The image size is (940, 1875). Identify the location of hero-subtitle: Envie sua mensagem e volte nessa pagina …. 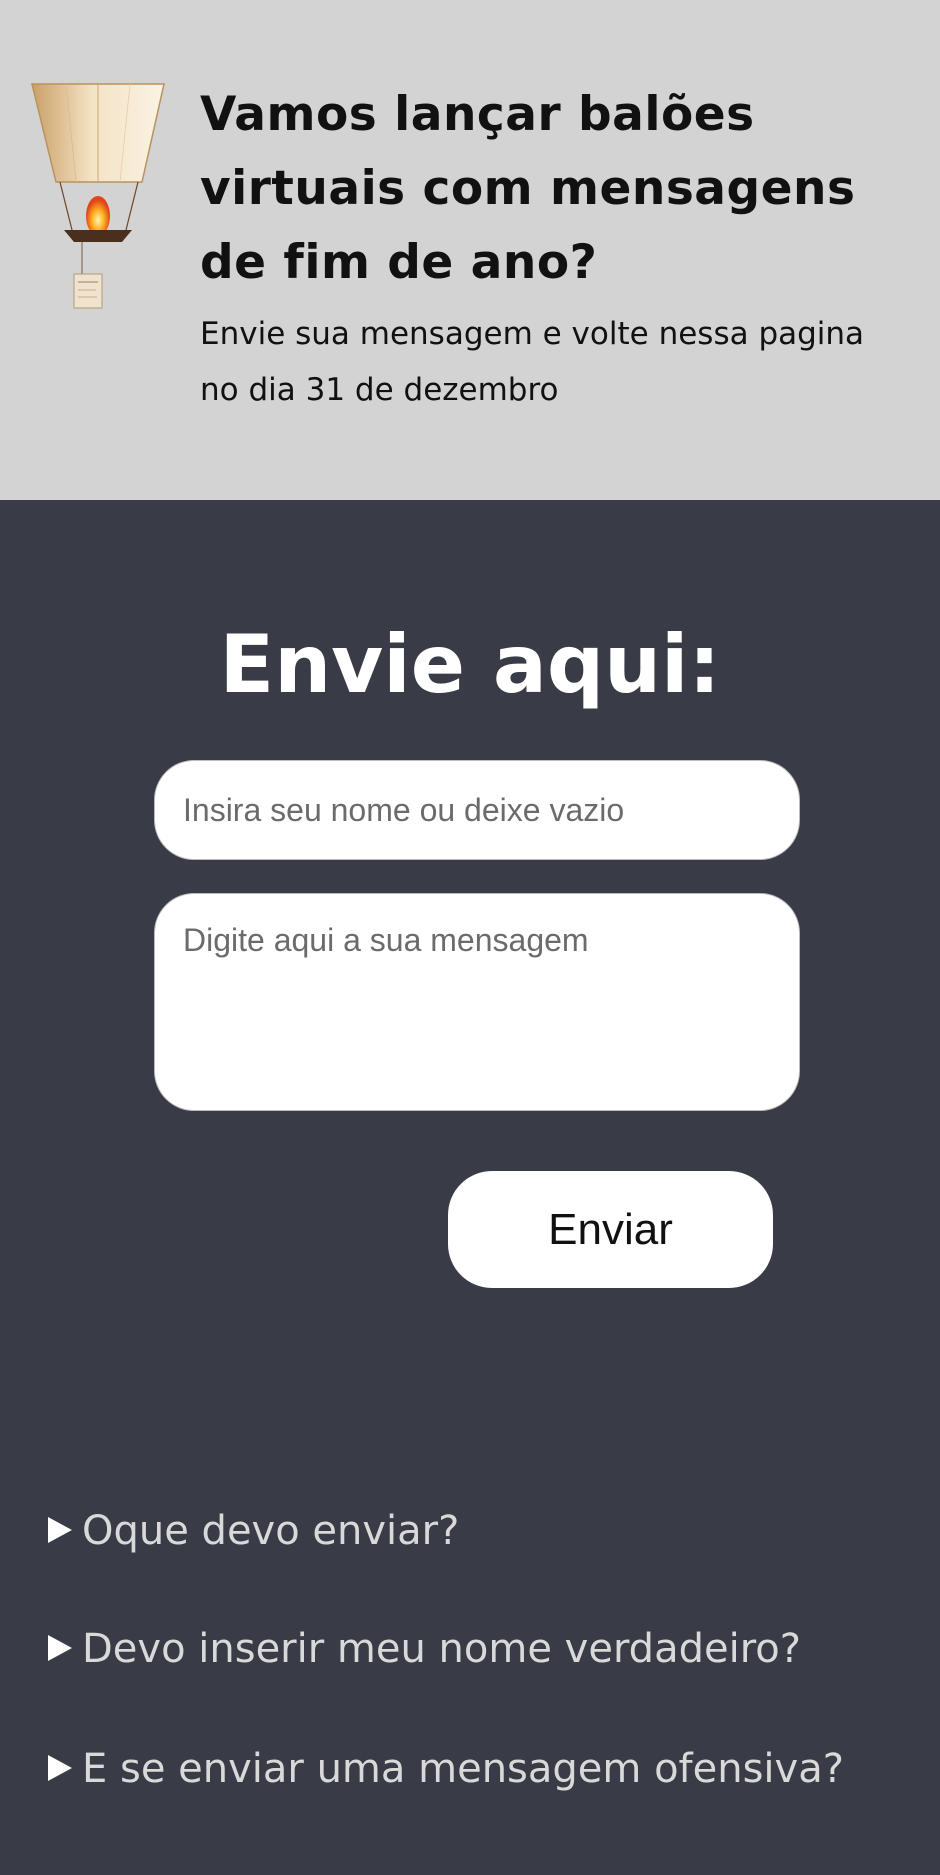
(532, 362).